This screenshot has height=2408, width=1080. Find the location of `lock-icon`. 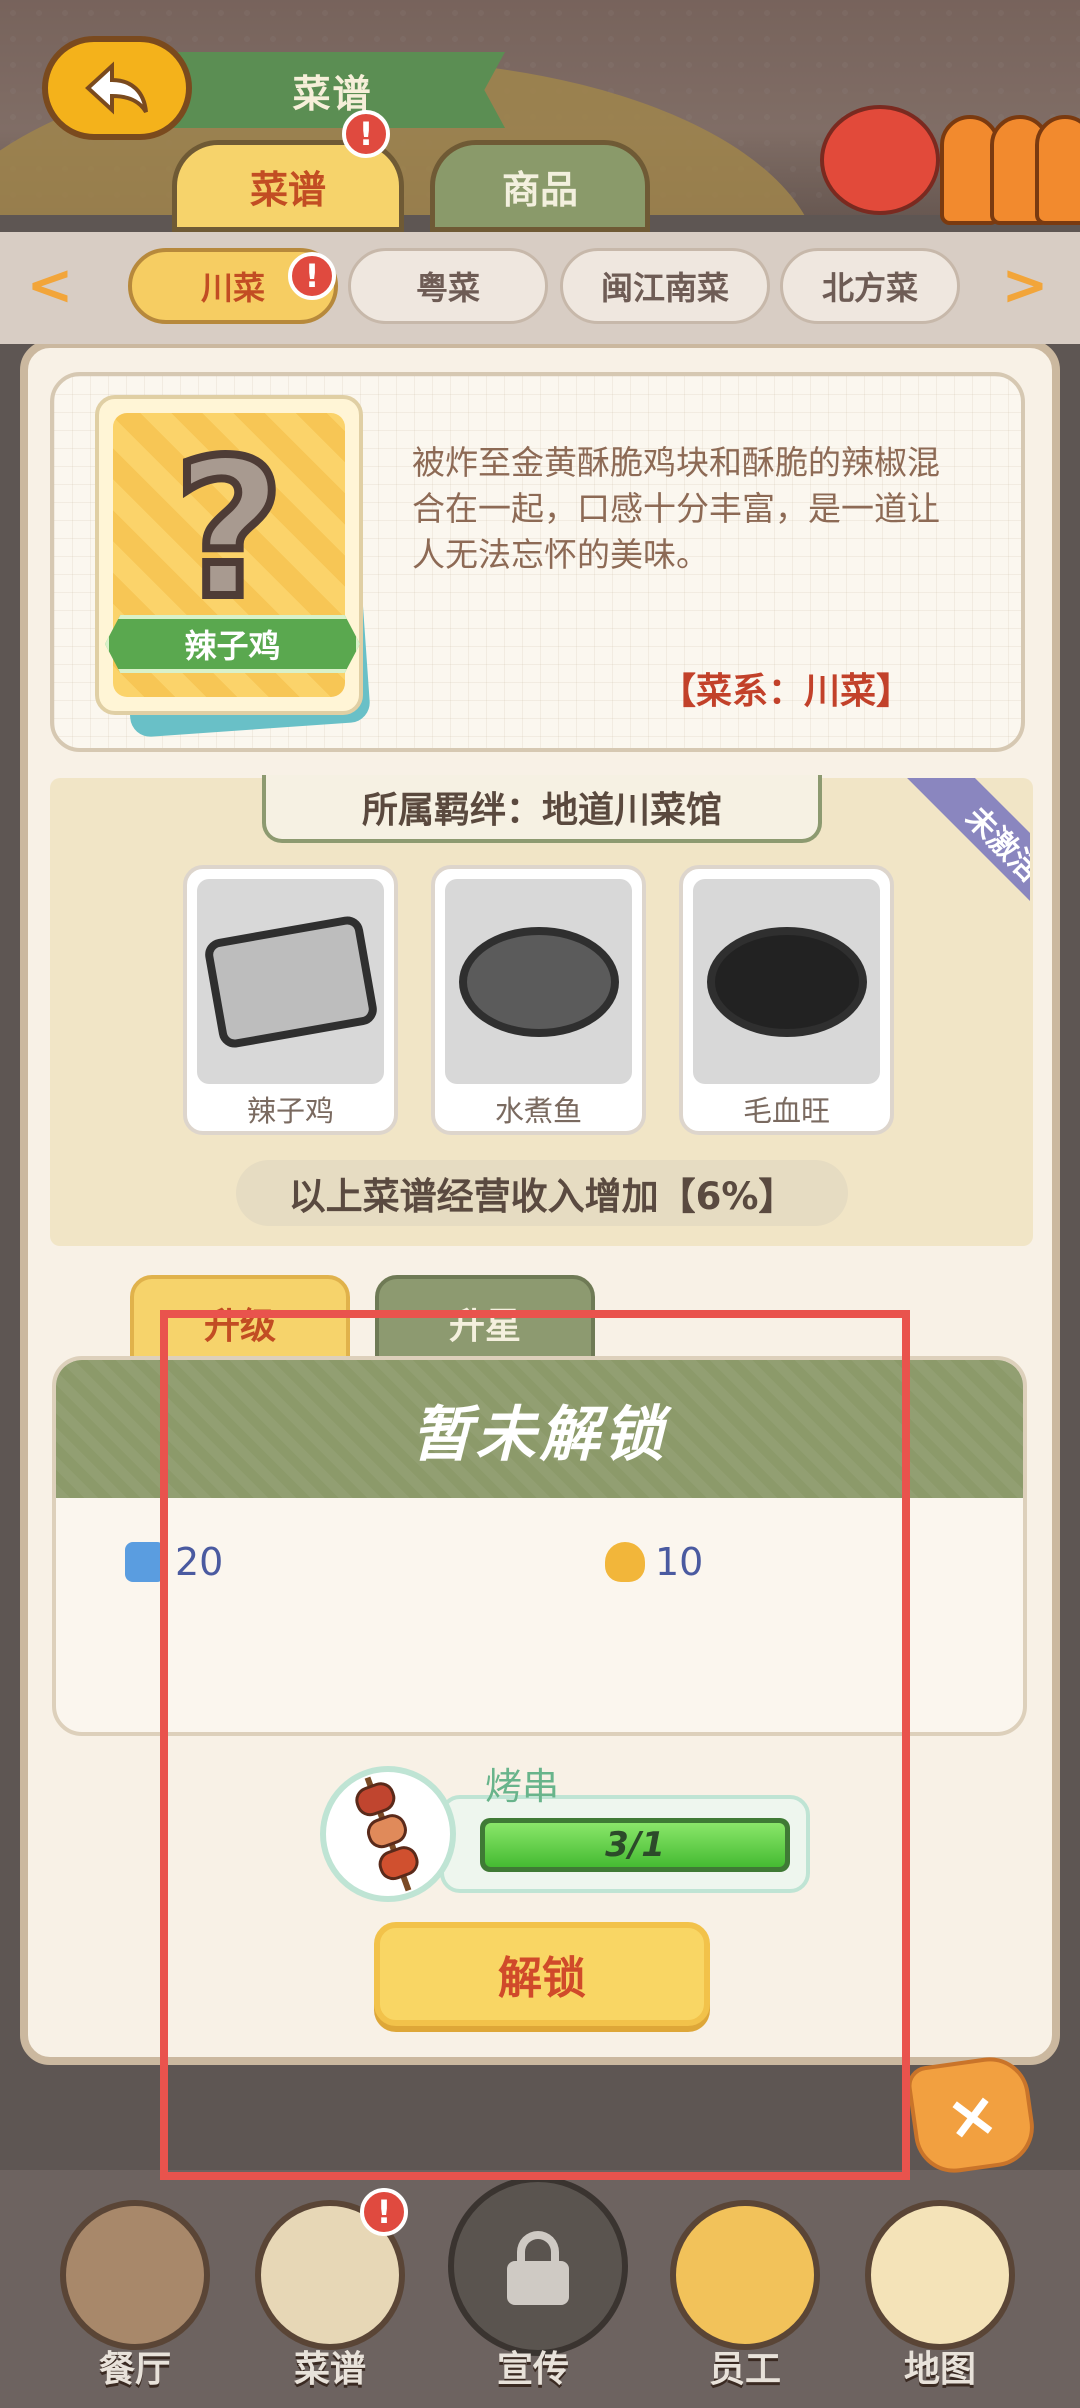

lock-icon is located at coordinates (538, 2268).